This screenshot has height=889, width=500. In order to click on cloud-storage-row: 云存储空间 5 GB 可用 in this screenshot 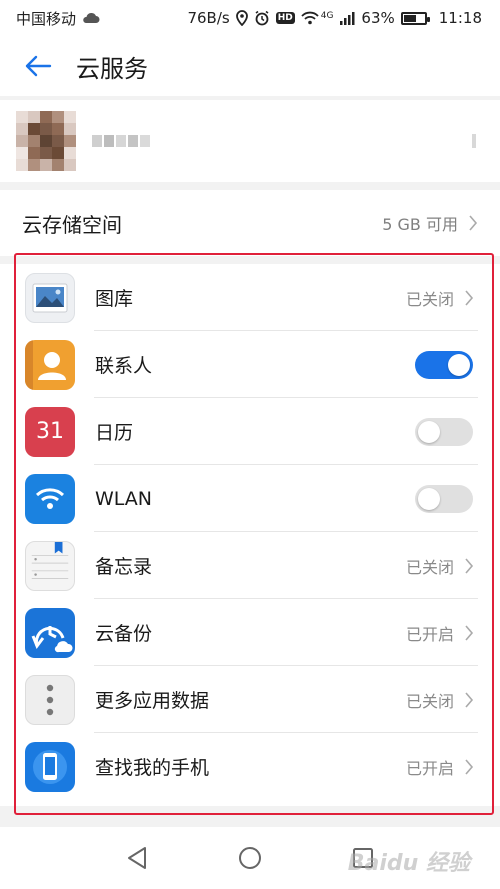, I will do `click(250, 223)`.